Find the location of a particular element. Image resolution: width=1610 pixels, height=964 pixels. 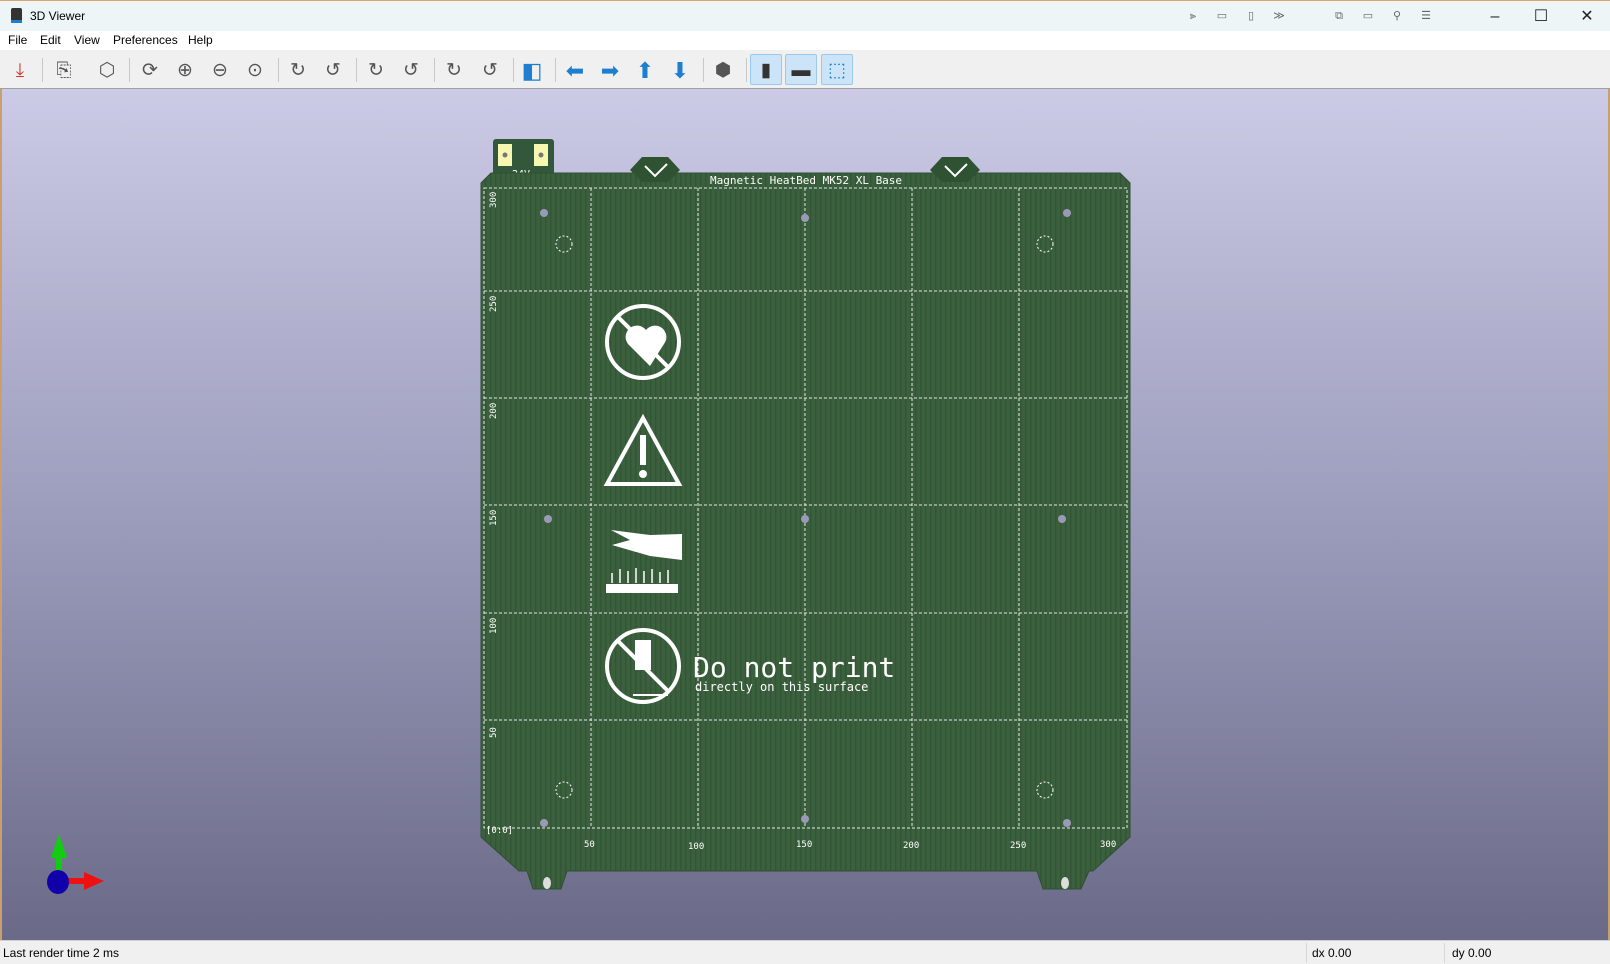

render-time: Last render time 2 ms is located at coordinates (61, 953).